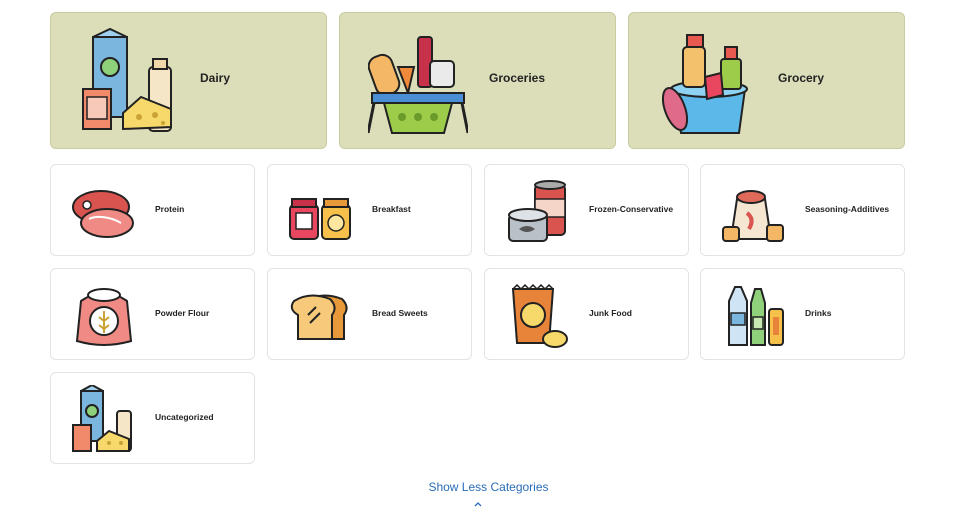 This screenshot has width=977, height=516. What do you see at coordinates (321, 315) in the screenshot?
I see `bread-icon` at bounding box center [321, 315].